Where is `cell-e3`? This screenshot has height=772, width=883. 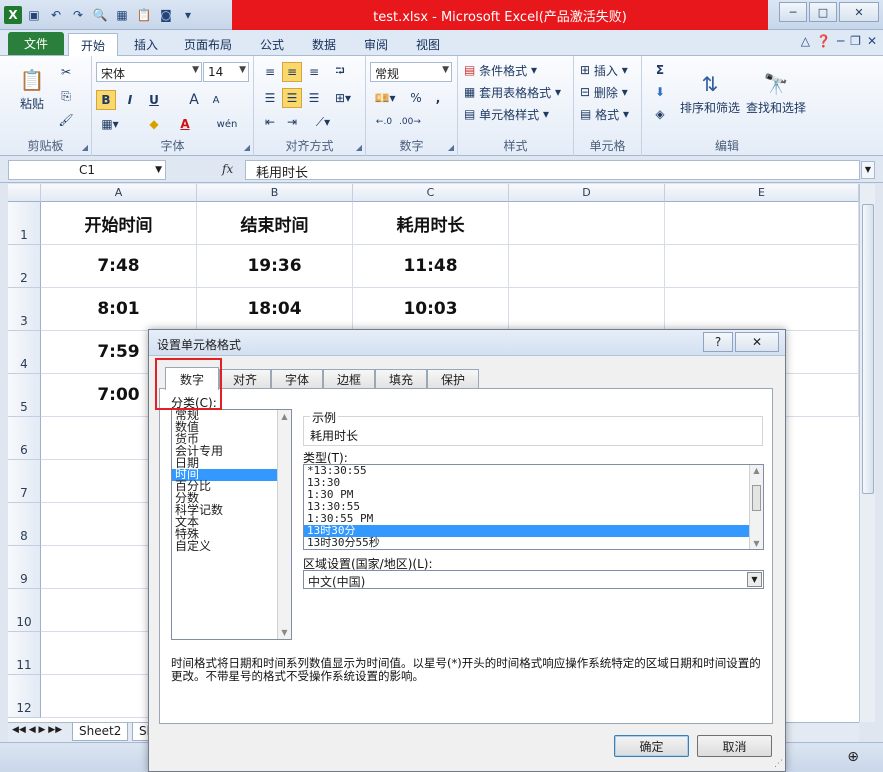 cell-e3 is located at coordinates (762, 309).